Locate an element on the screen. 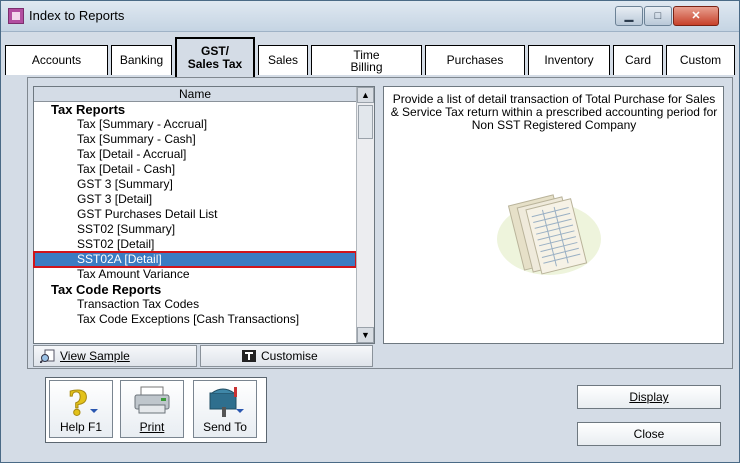 This screenshot has width=740, height=463. tab-label: Banking is located at coordinates (141, 60).